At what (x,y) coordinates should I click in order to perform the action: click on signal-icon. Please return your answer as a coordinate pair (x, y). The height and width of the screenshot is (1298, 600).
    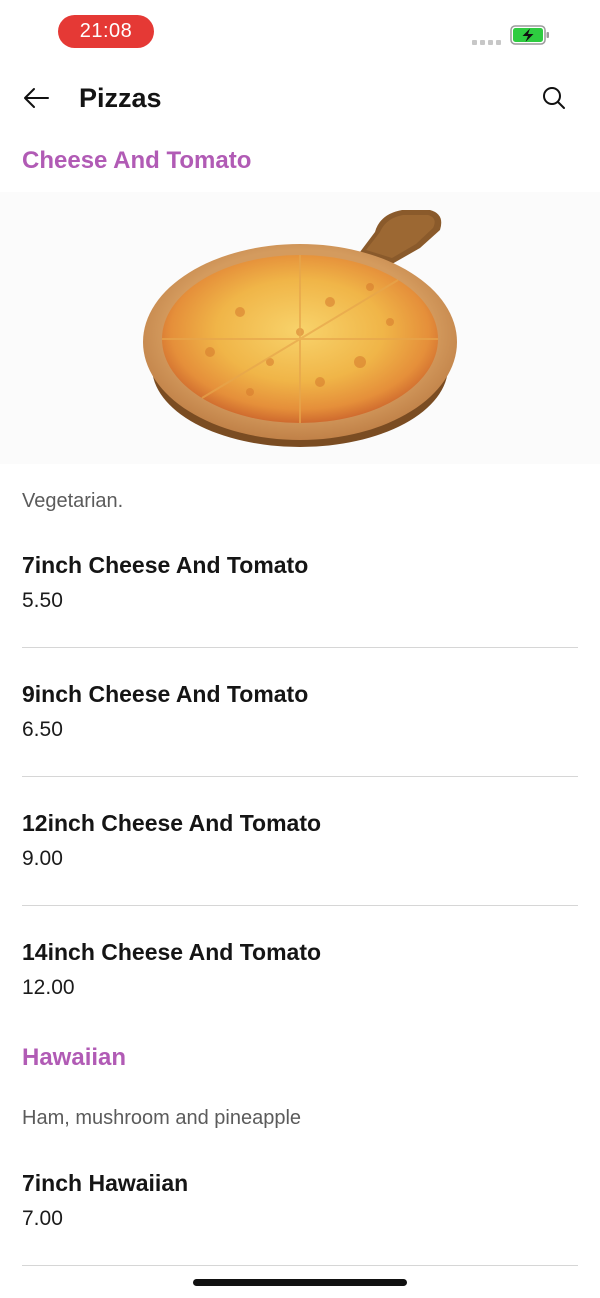
    Looking at the image, I should click on (486, 42).